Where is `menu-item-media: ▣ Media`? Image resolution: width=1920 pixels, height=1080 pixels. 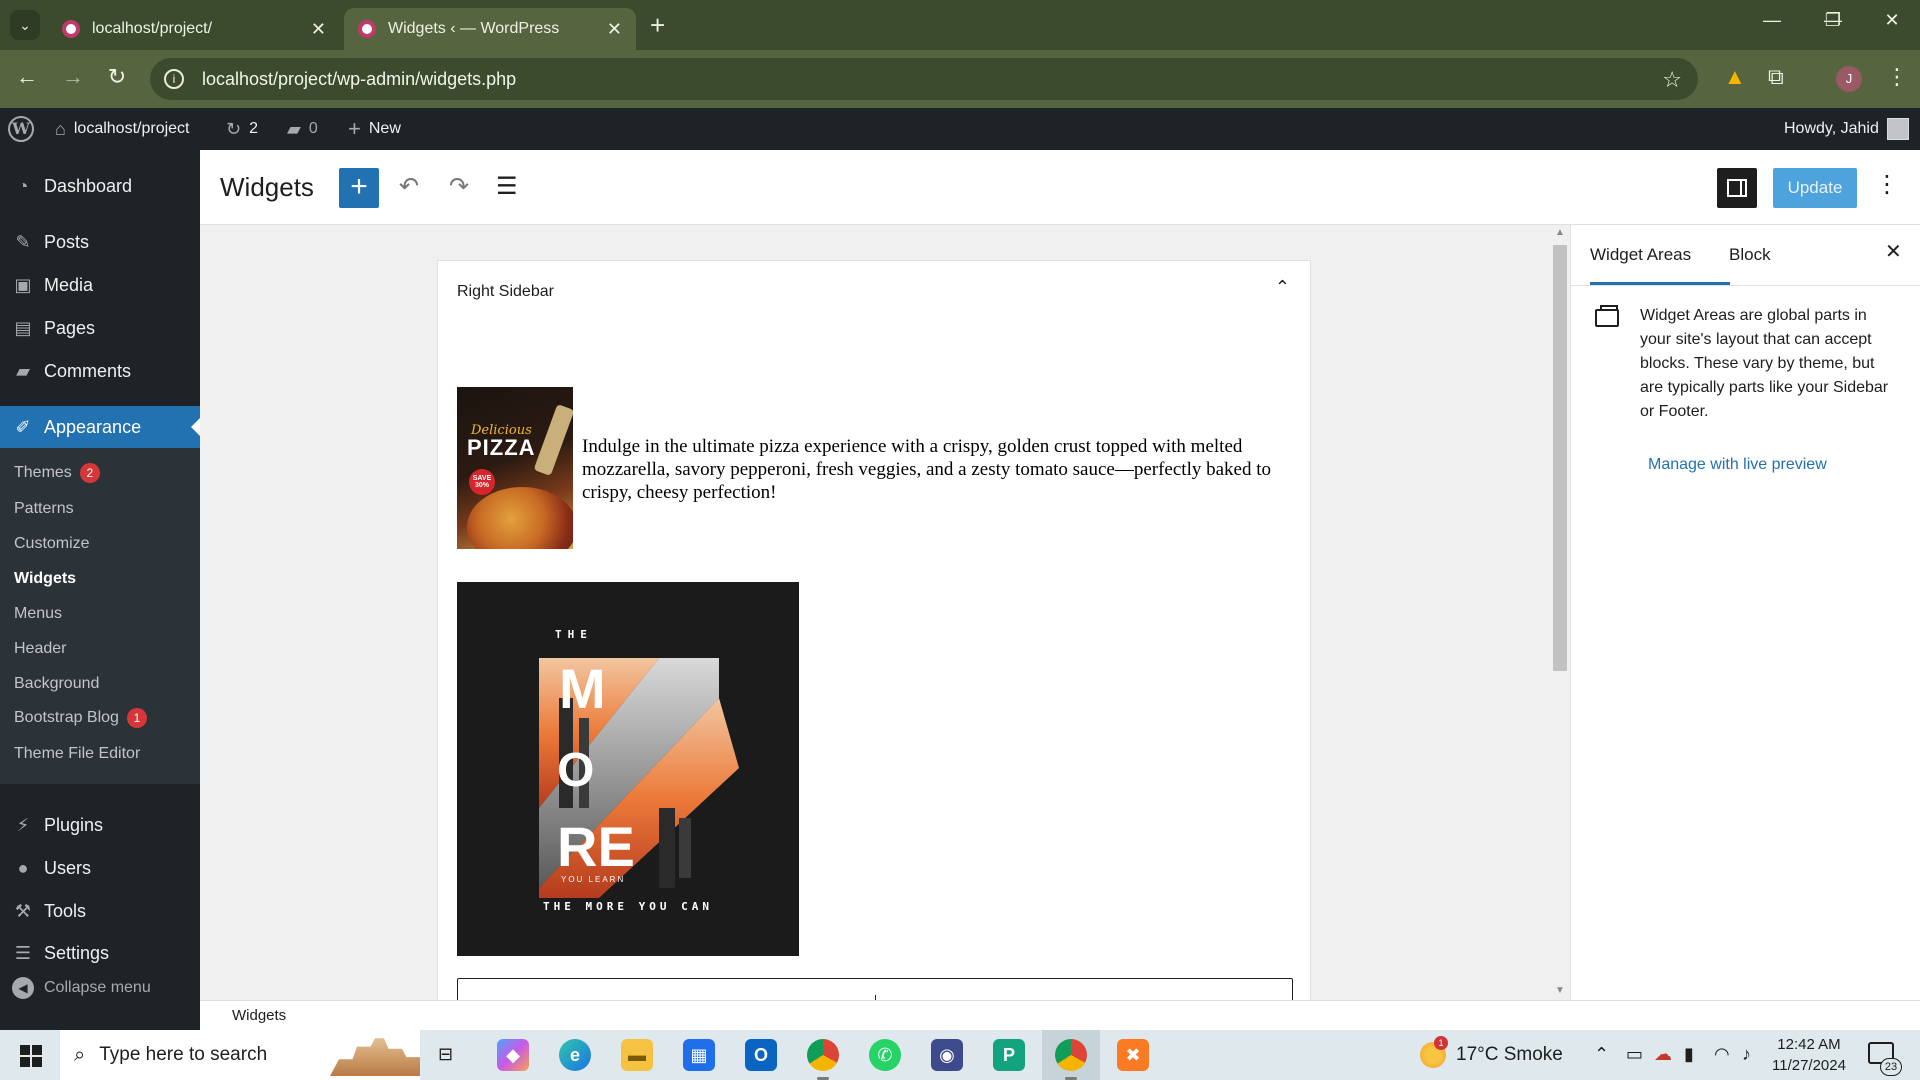 menu-item-media: ▣ Media is located at coordinates (100, 285).